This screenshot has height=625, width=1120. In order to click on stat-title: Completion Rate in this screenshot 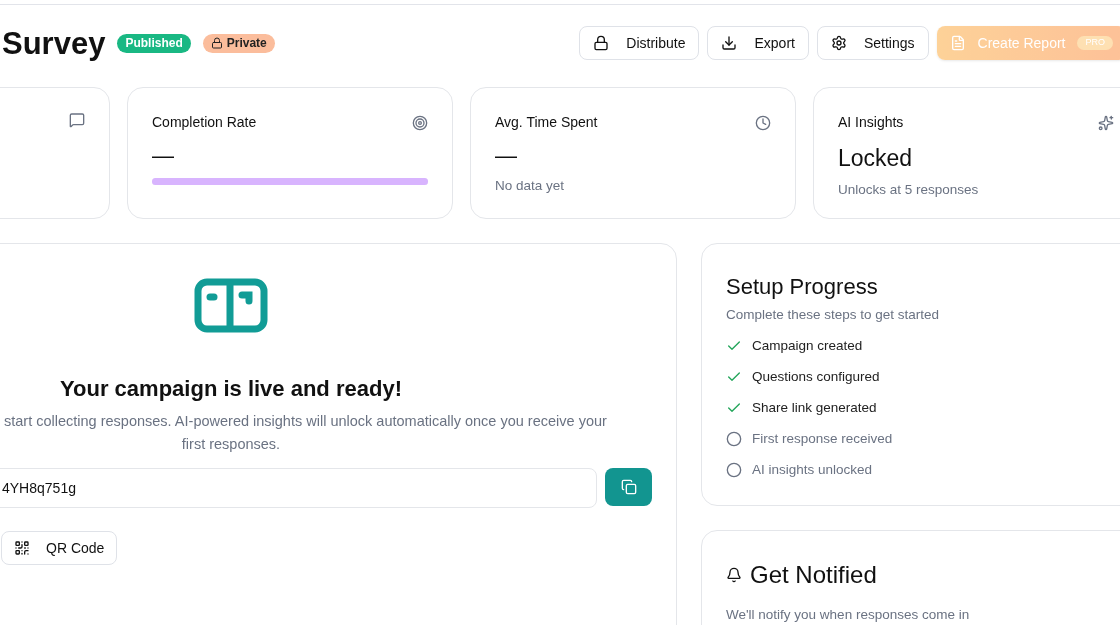, I will do `click(204, 122)`.